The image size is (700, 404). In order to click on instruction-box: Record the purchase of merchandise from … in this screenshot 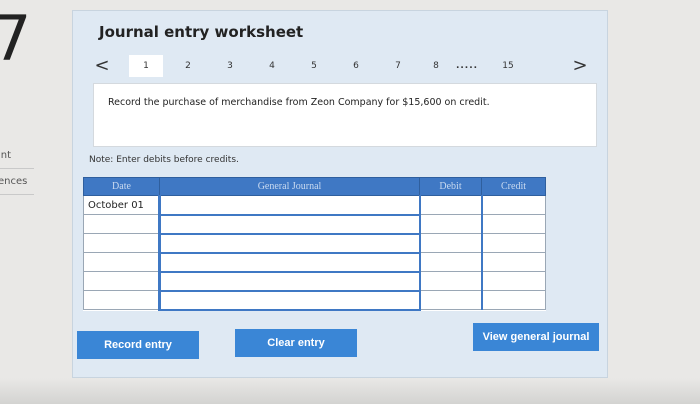, I will do `click(345, 115)`.